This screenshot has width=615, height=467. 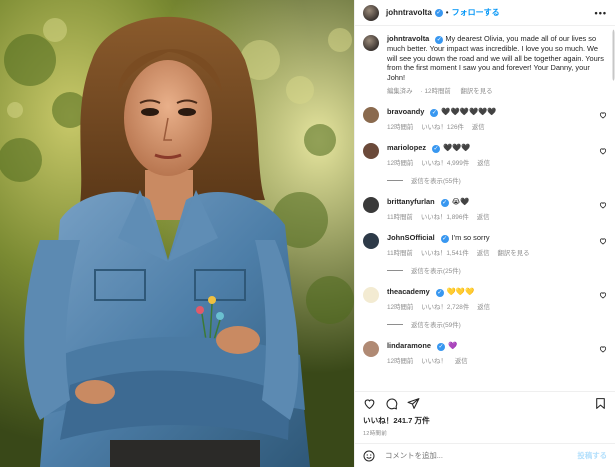 I want to click on comment-likes: いいね！4,999件, so click(x=445, y=163).